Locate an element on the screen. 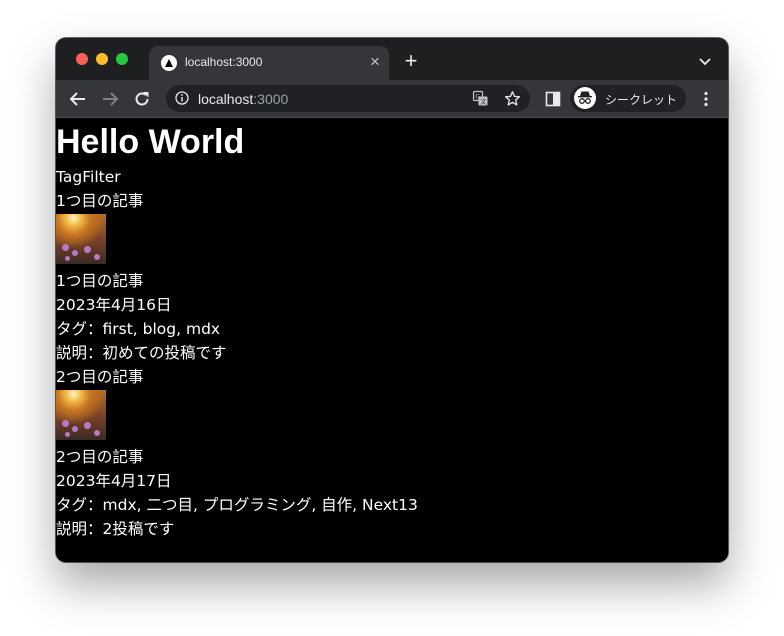  tab-close-icon: × is located at coordinates (375, 62).